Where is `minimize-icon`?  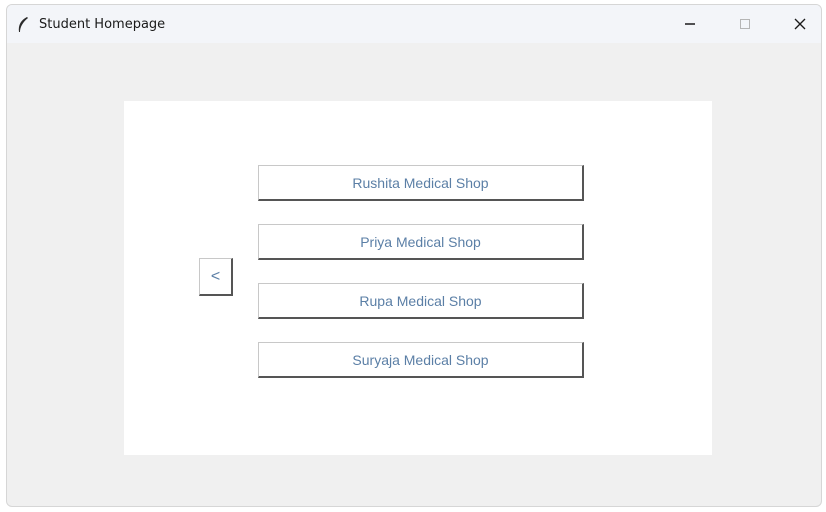
minimize-icon is located at coordinates (690, 24).